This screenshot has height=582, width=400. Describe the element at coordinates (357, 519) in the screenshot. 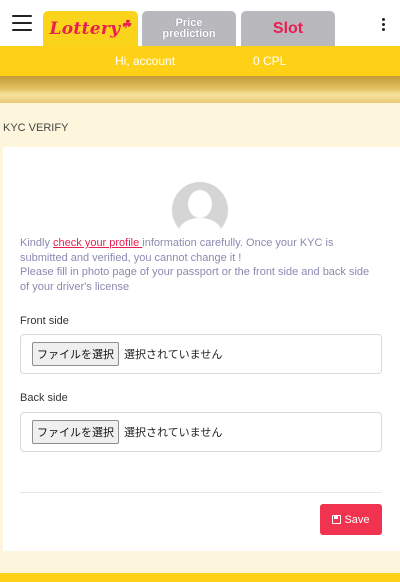

I see `save-button-label: Save` at that location.